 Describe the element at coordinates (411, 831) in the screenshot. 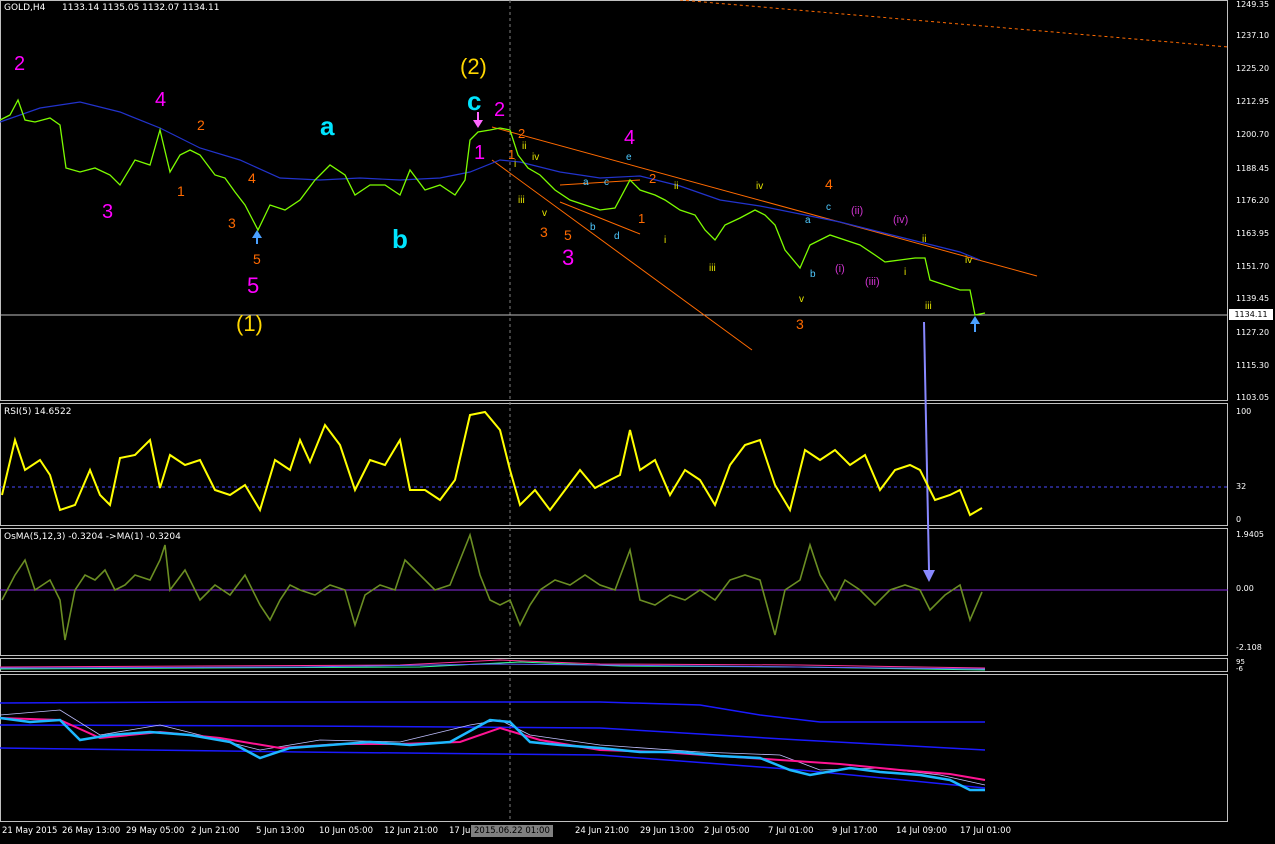

I see `time-tick: 12 Jun 21:00` at that location.